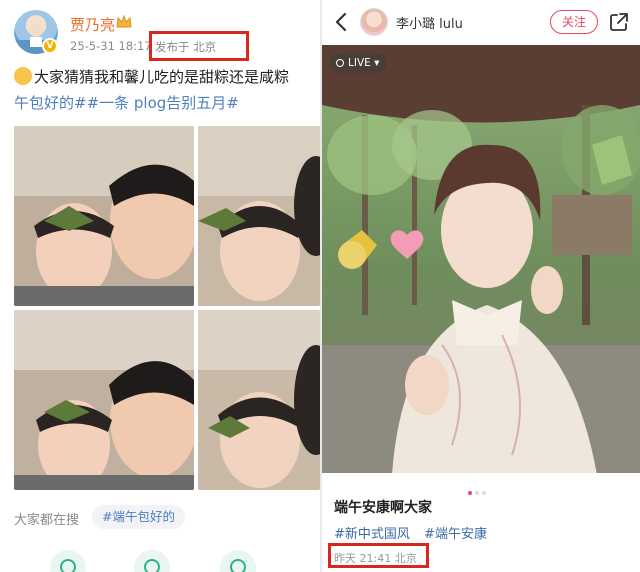 The height and width of the screenshot is (572, 640). What do you see at coordinates (111, 46) in the screenshot?
I see `post-time: 25-5-31 18:17` at bounding box center [111, 46].